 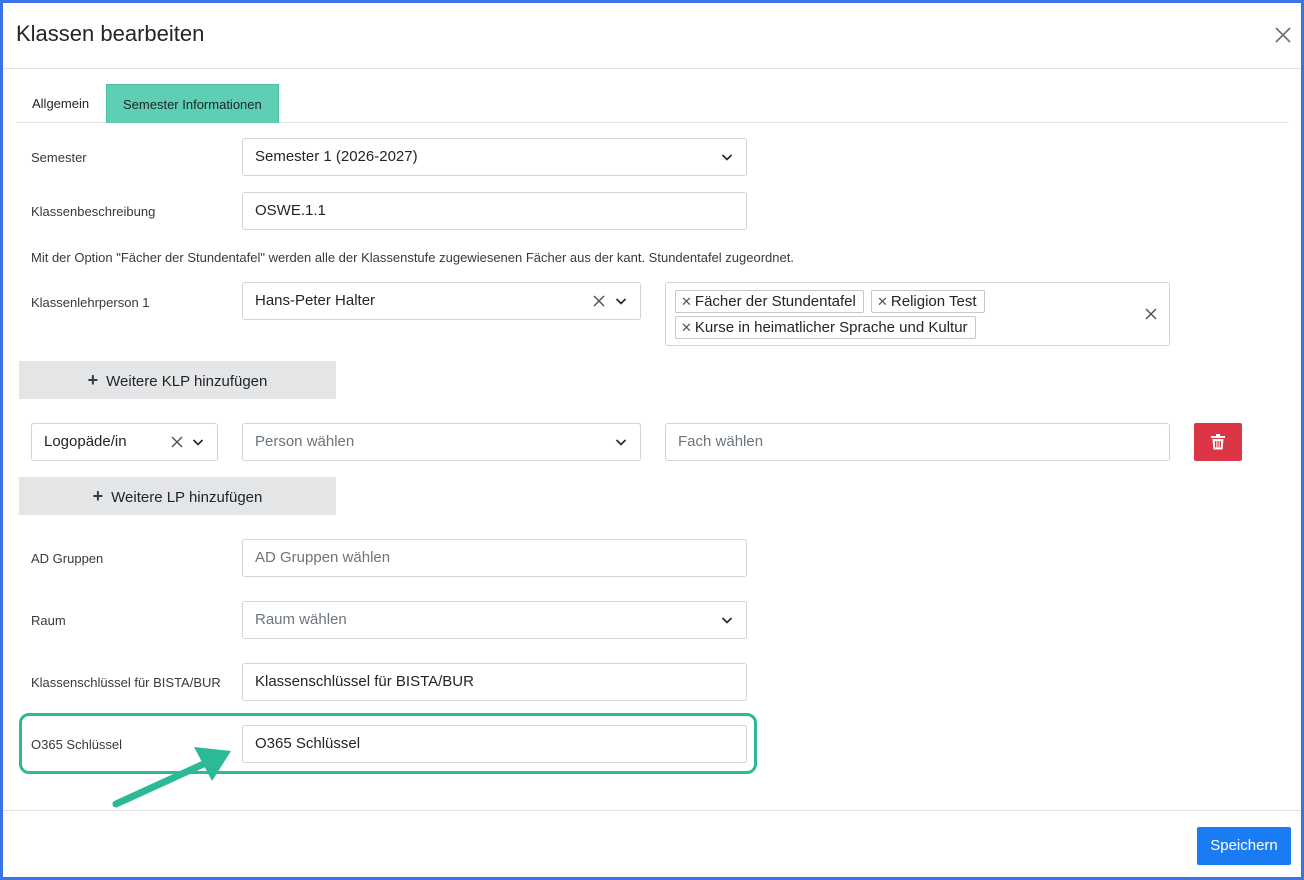 What do you see at coordinates (171, 777) in the screenshot?
I see `arrow-annotation` at bounding box center [171, 777].